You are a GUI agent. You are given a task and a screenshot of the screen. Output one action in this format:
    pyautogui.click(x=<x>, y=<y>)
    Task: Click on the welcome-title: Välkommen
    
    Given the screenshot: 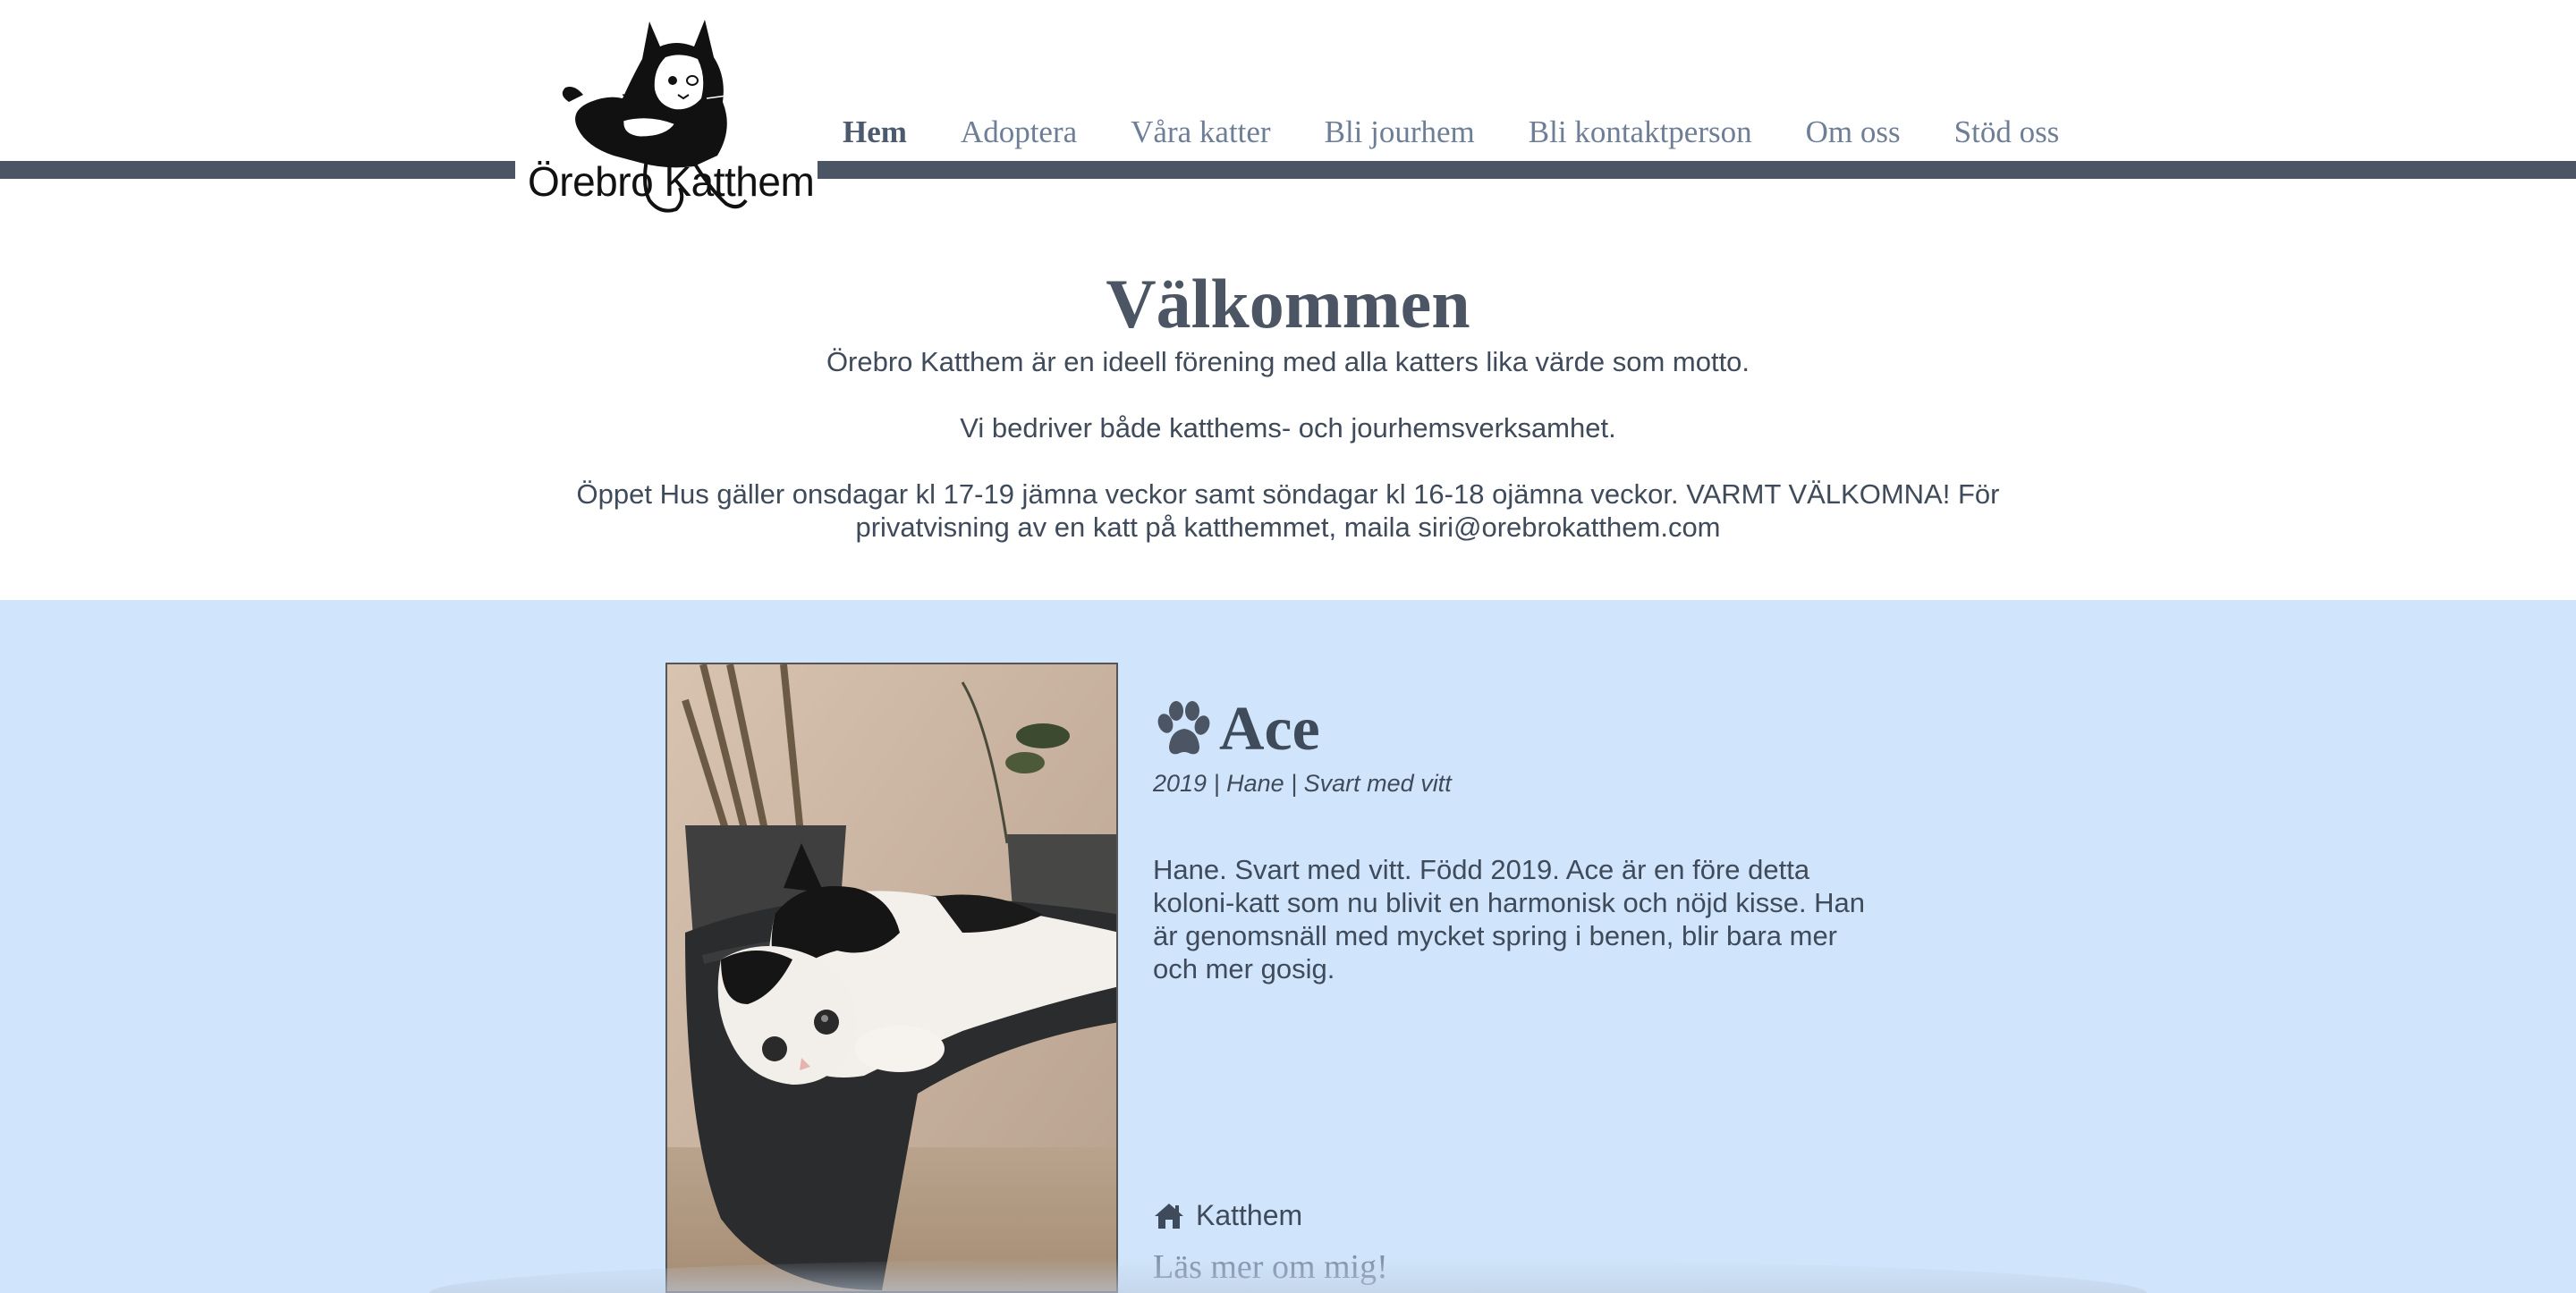 What is the action you would take?
    pyautogui.click(x=1288, y=303)
    